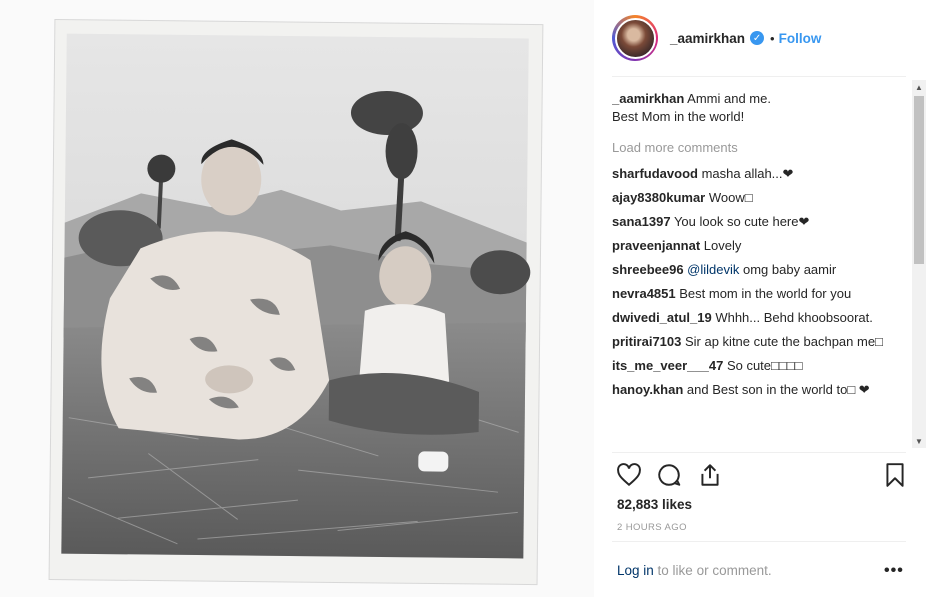 Image resolution: width=926 pixels, height=597 pixels. I want to click on comment-text: and Best son in the world to□ ❤, so click(776, 389).